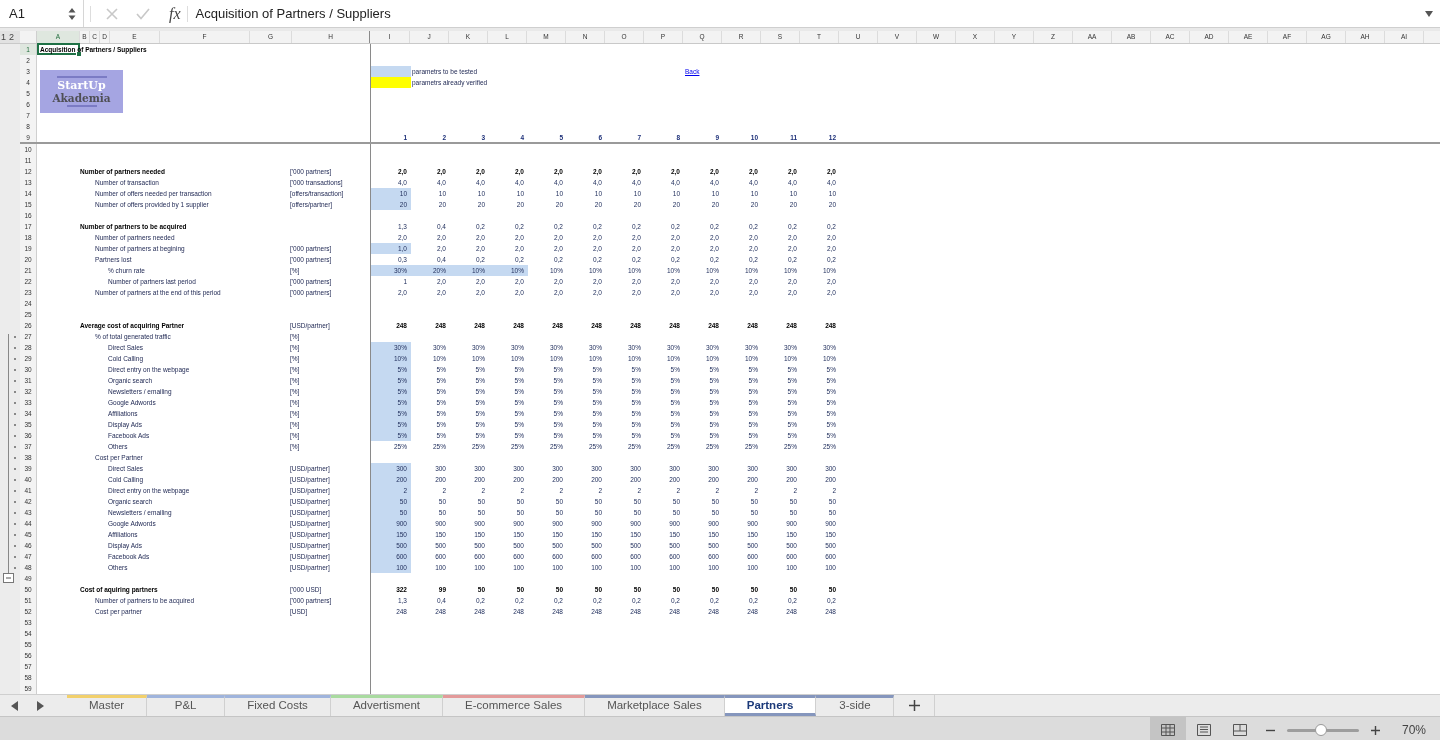 This screenshot has height=740, width=1440. Describe the element at coordinates (8, 578) in the screenshot. I see `collapse-icon` at that location.